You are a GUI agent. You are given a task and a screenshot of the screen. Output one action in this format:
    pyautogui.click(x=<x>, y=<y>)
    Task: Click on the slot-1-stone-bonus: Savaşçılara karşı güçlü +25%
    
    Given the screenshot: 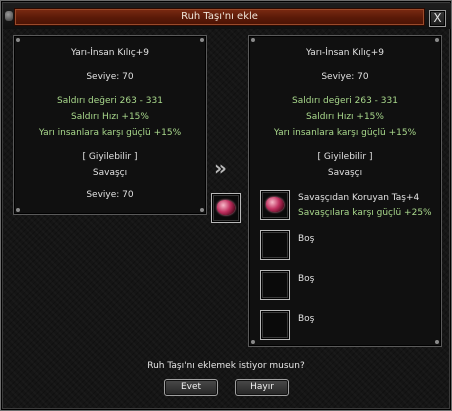 What is the action you would take?
    pyautogui.click(x=365, y=213)
    